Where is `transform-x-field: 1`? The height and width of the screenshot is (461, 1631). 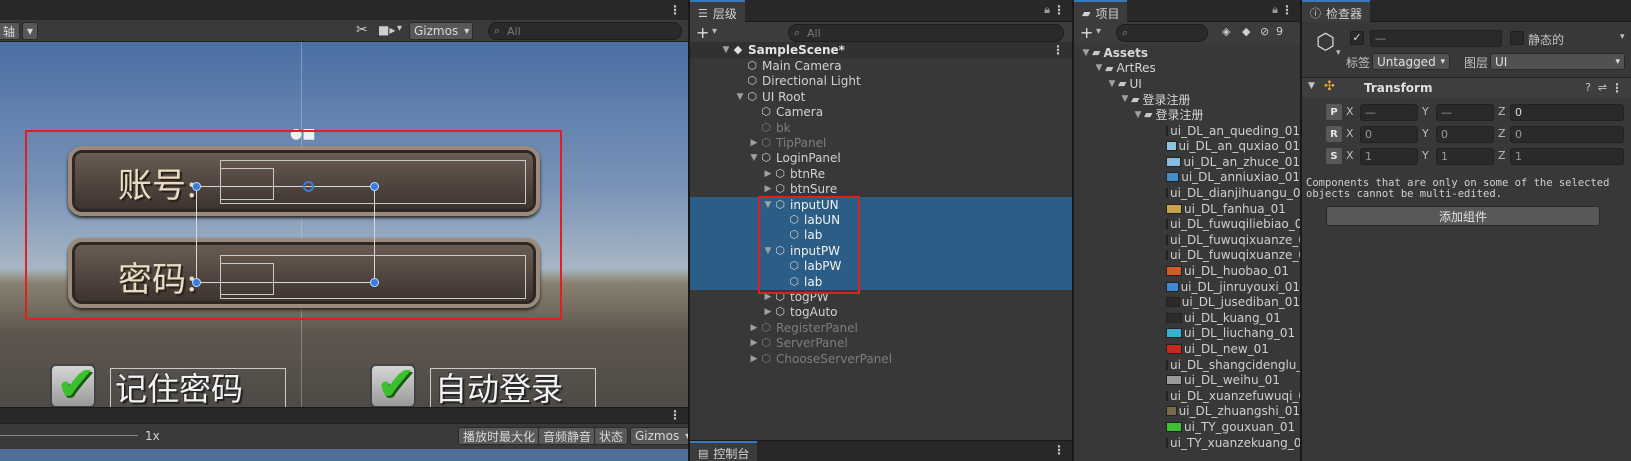
transform-x-field: 1 is located at coordinates (1389, 156).